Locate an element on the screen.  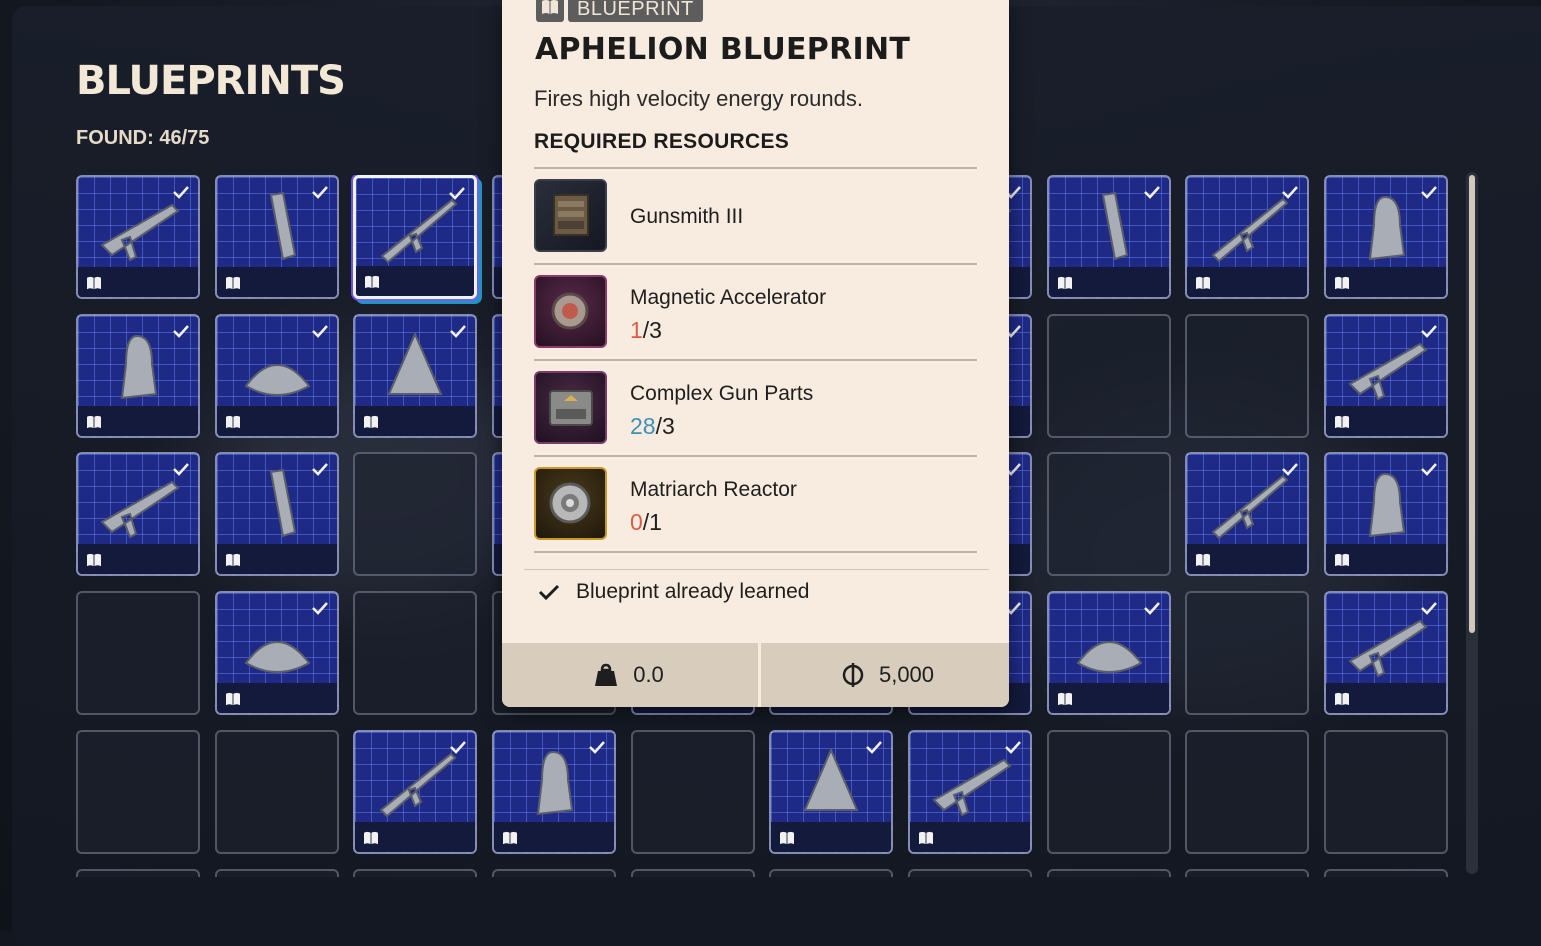
resource-count: 1/3 is located at coordinates (646, 330).